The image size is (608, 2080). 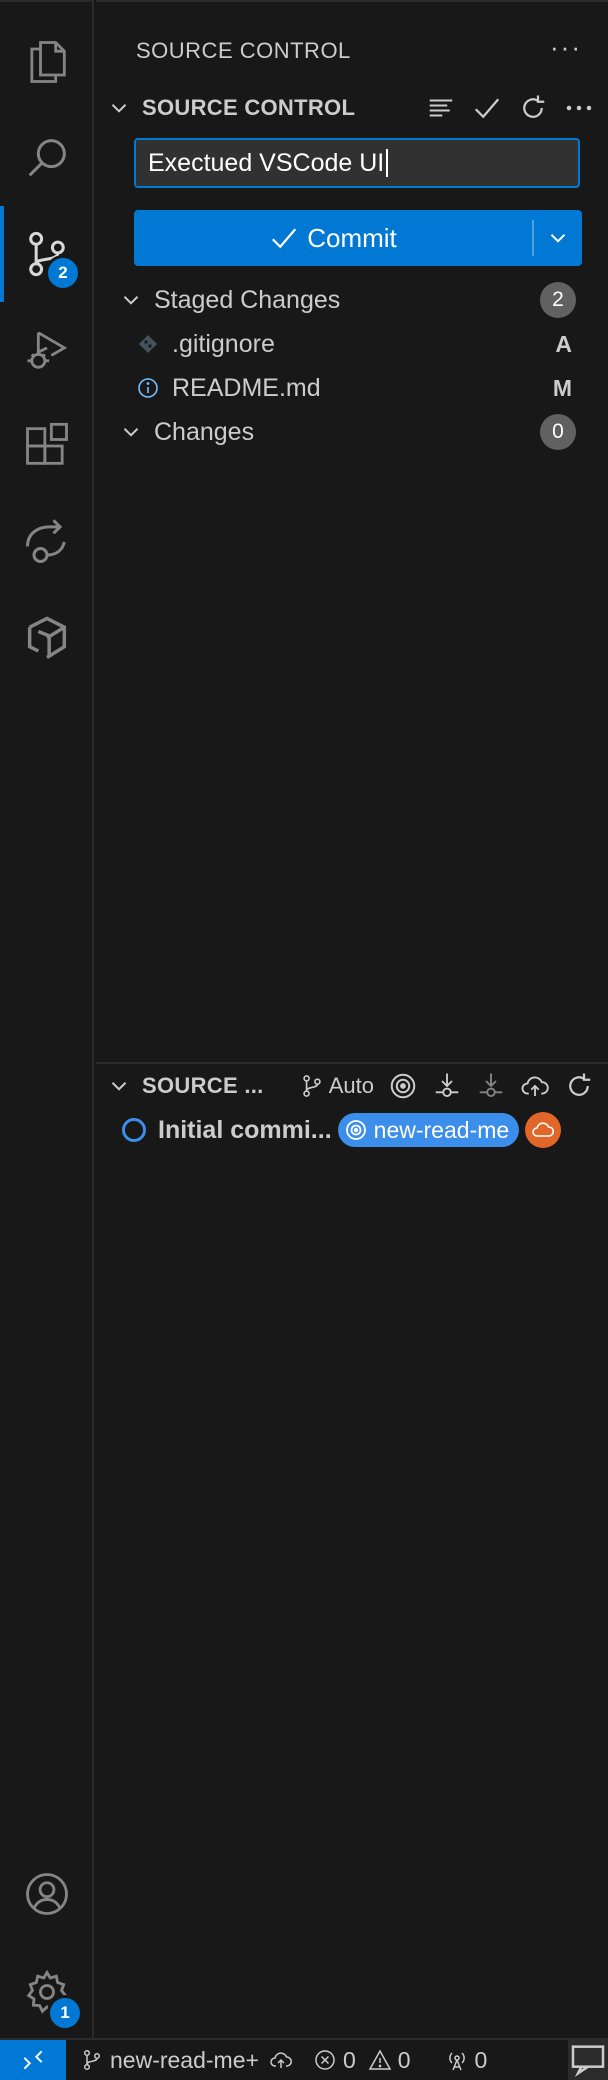 What do you see at coordinates (491, 1086) in the screenshot?
I see `pull-icon` at bounding box center [491, 1086].